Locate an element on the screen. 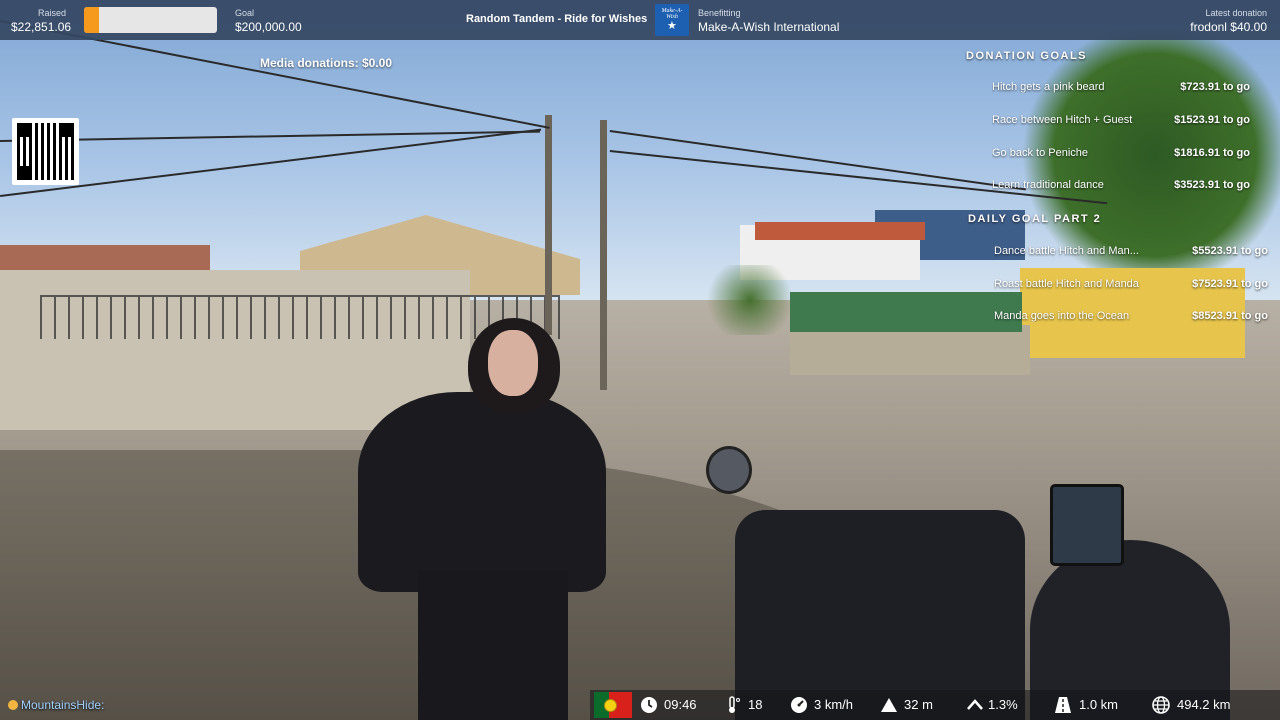  campaign-title: Random Tandem - Ride for Wishes is located at coordinates (557, 19).